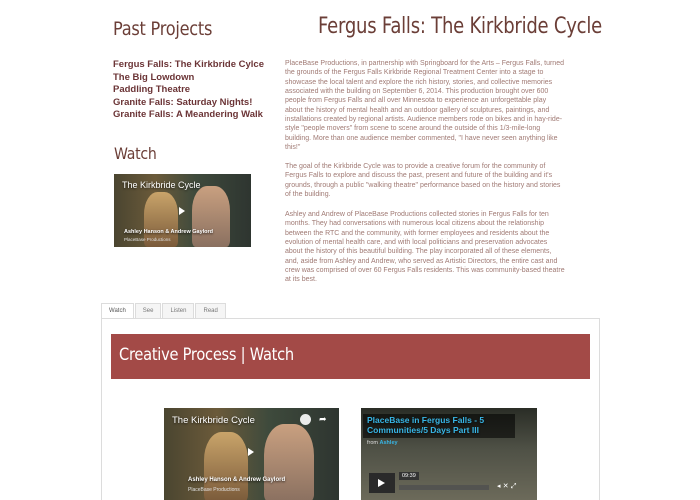  I want to click on watch-heading: Watch, so click(135, 153).